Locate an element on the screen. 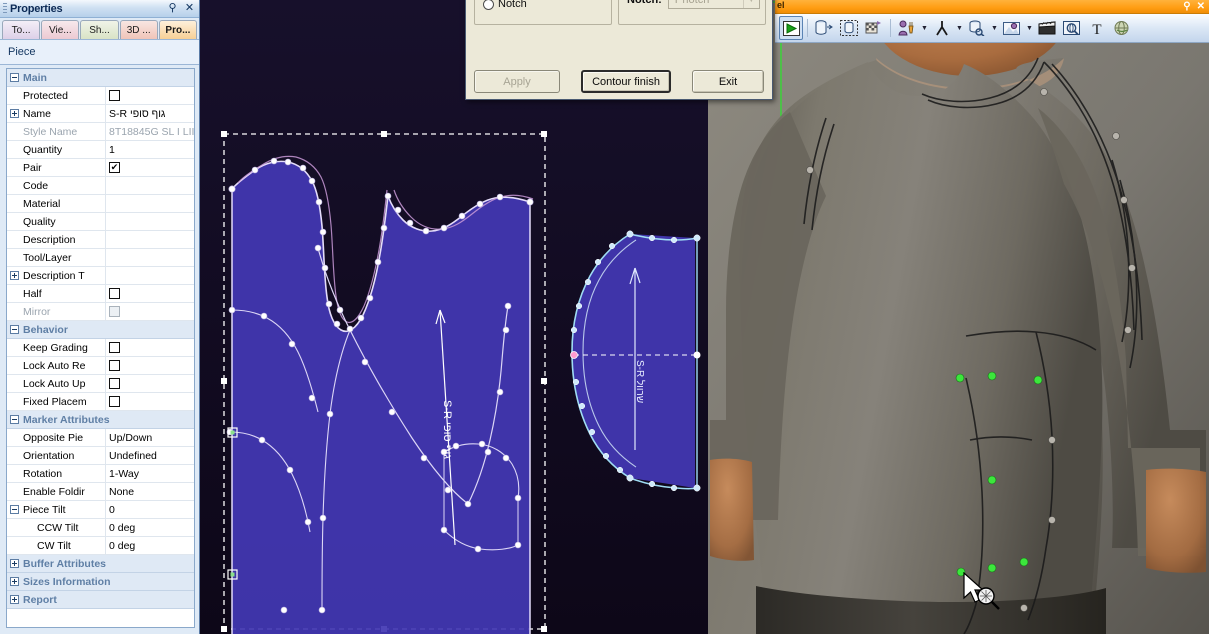 The image size is (1209, 634). property-value: Up/Down is located at coordinates (150, 437).